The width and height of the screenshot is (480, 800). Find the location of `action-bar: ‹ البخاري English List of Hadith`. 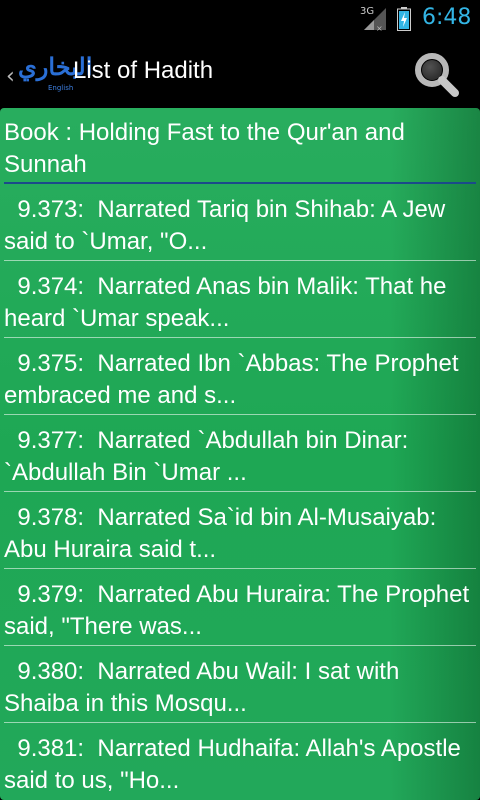

action-bar: ‹ البخاري English List of Hadith is located at coordinates (240, 73).